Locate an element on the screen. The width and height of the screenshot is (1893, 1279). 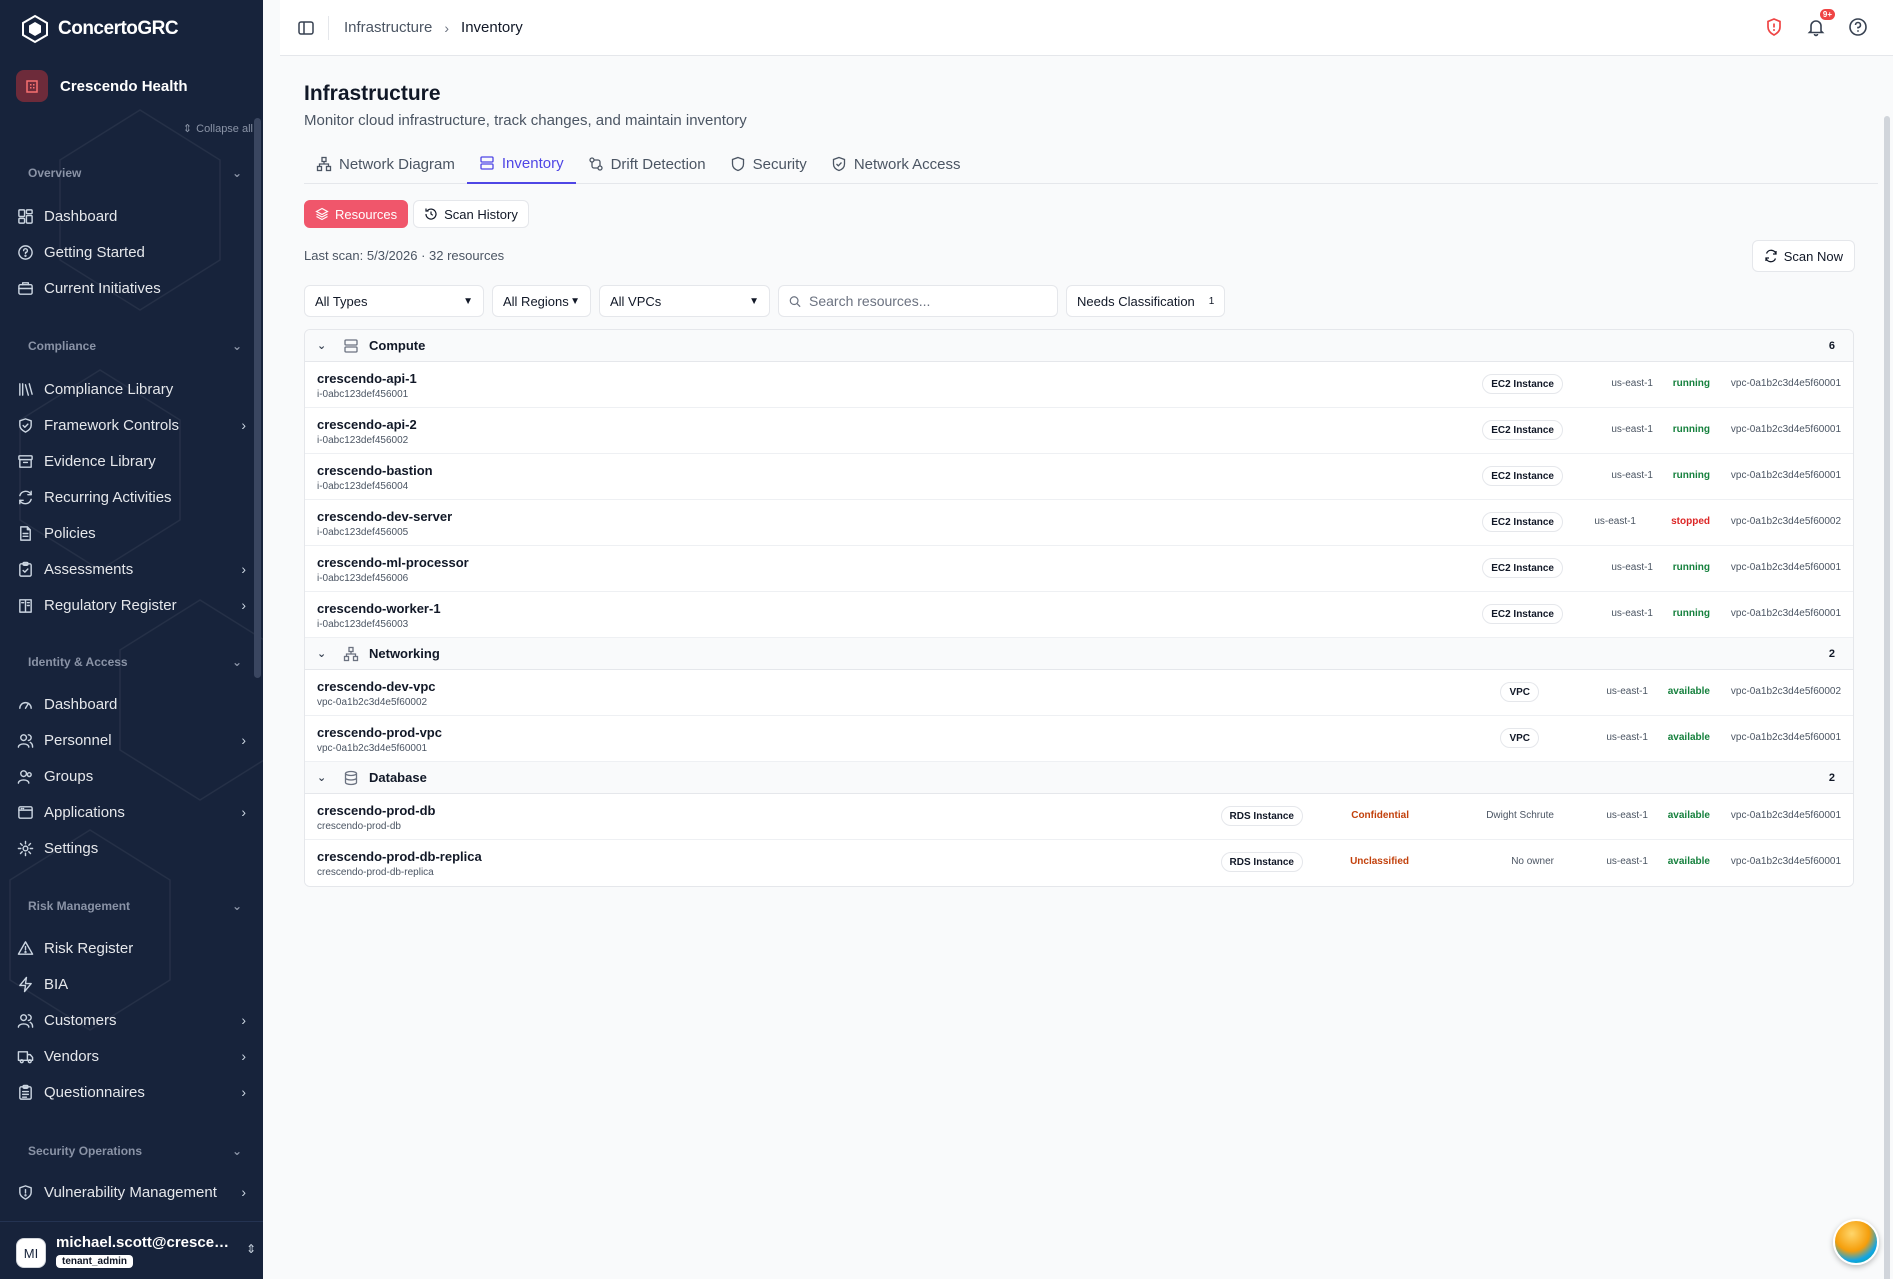
group-count: 6 is located at coordinates (1831, 345).